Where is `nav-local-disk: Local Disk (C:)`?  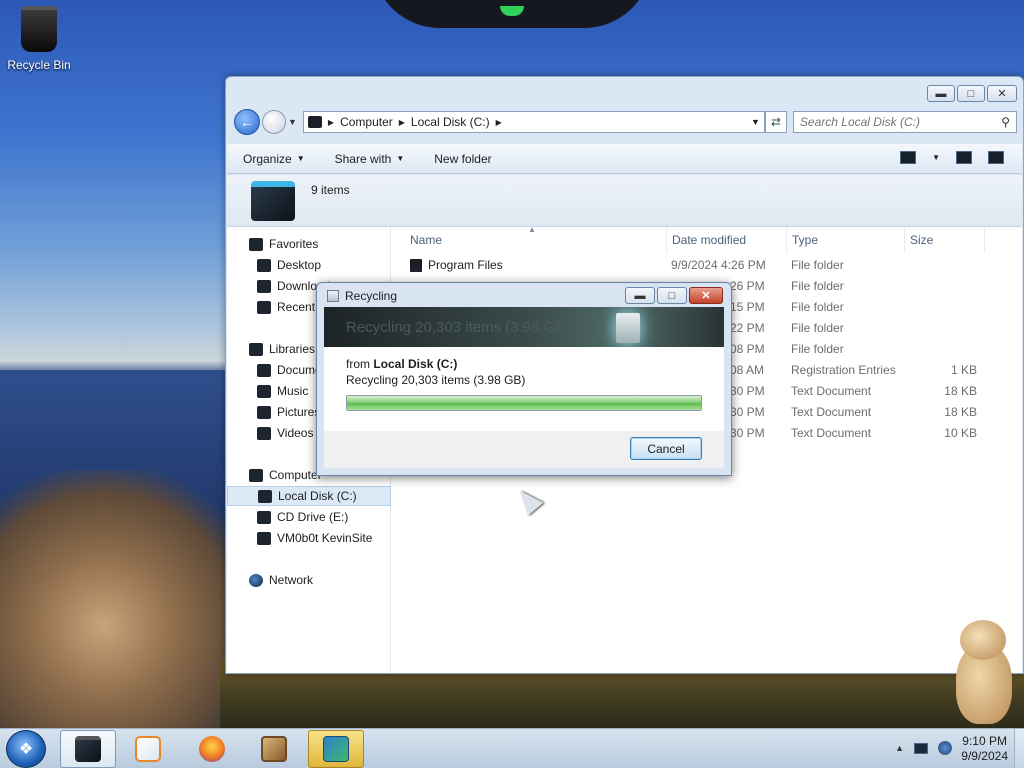 nav-local-disk: Local Disk (C:) is located at coordinates (309, 496).